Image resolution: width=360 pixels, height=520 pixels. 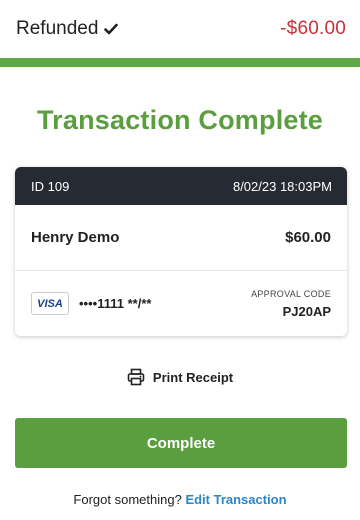 What do you see at coordinates (181, 238) in the screenshot?
I see `customer-row: Henry Demo $60.00` at bounding box center [181, 238].